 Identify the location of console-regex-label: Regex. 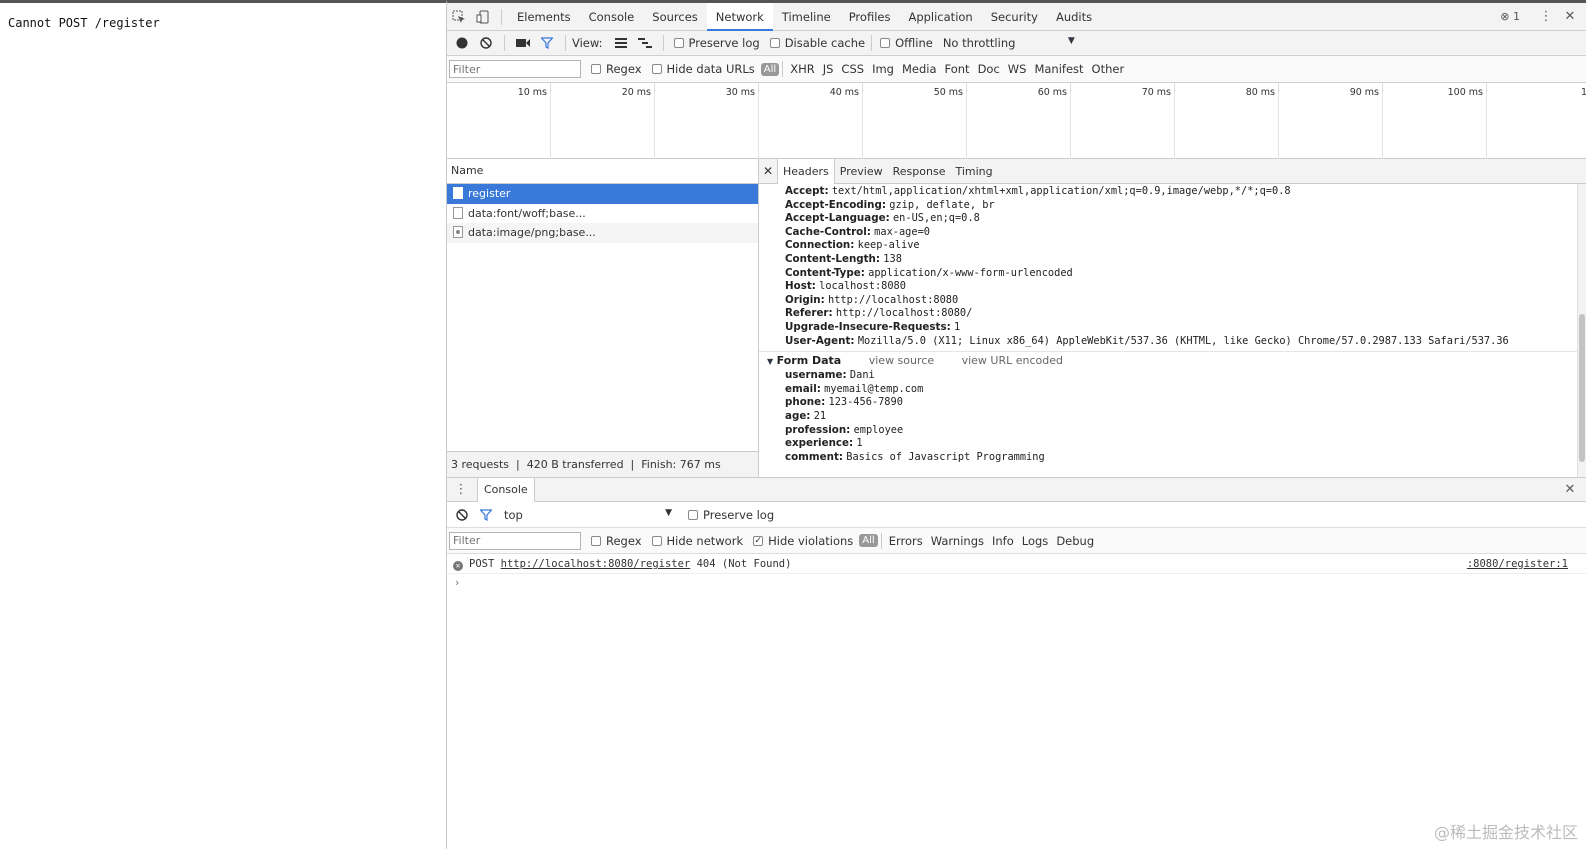
(624, 540).